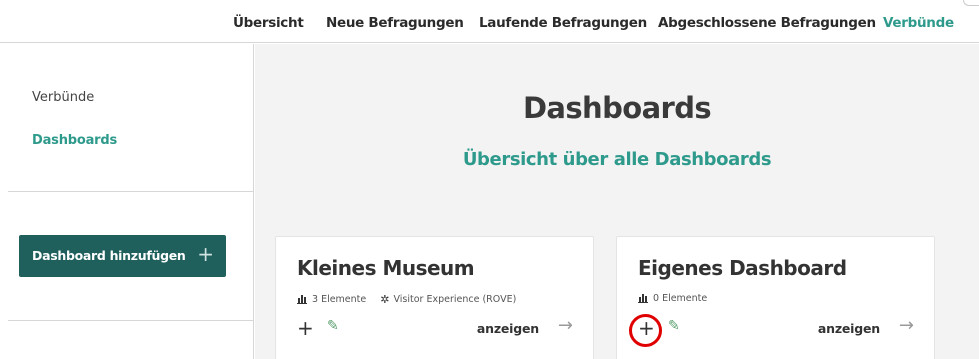 The height and width of the screenshot is (359, 979). I want to click on page-subtitle: Übersicht über alle Dashboards, so click(617, 159).